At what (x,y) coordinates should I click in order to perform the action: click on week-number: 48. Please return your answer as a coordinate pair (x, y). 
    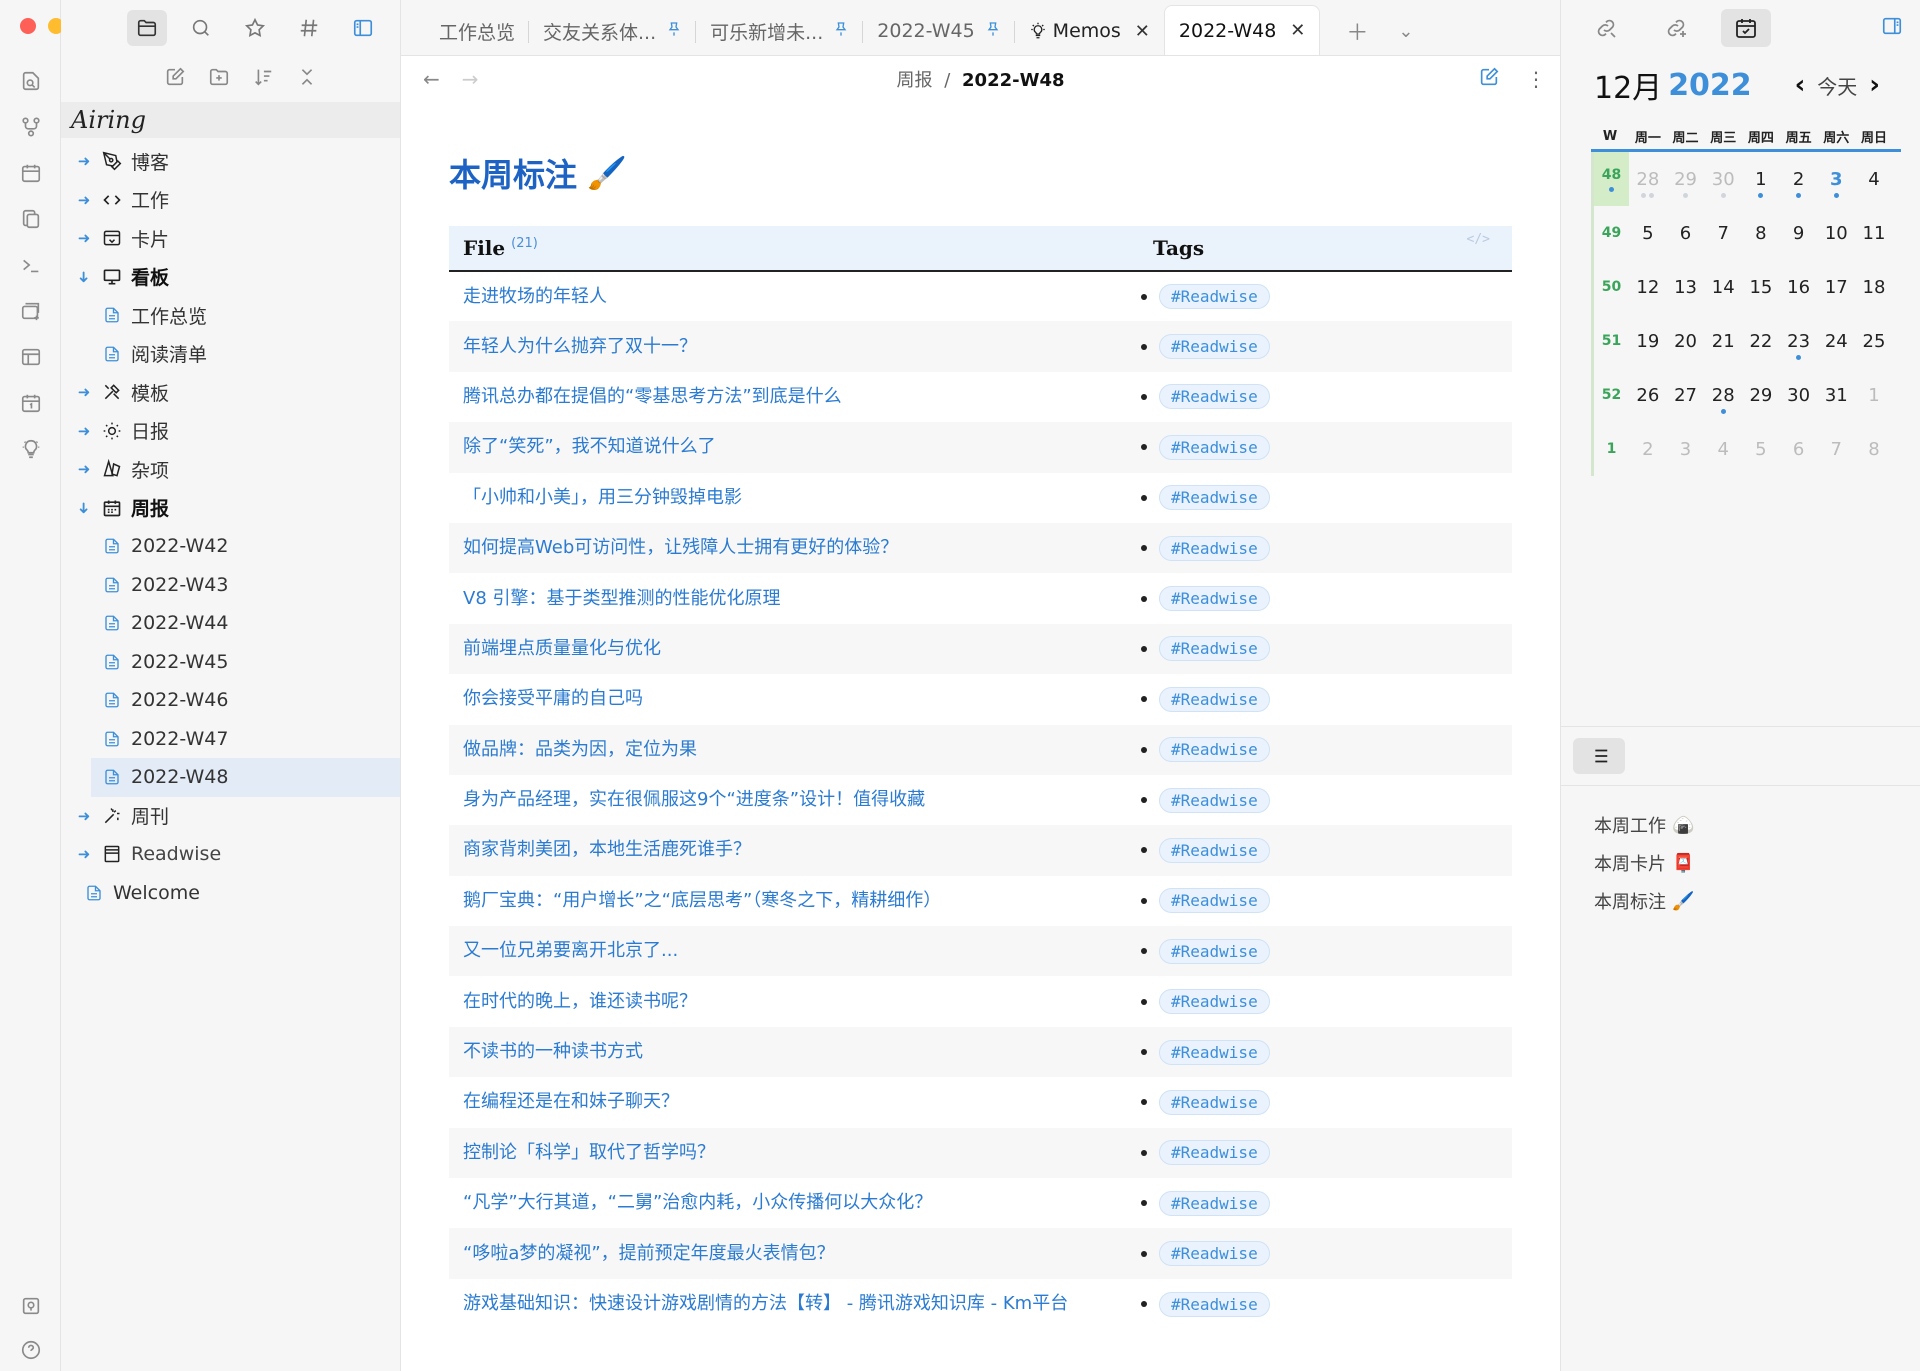
    Looking at the image, I should click on (1610, 179).